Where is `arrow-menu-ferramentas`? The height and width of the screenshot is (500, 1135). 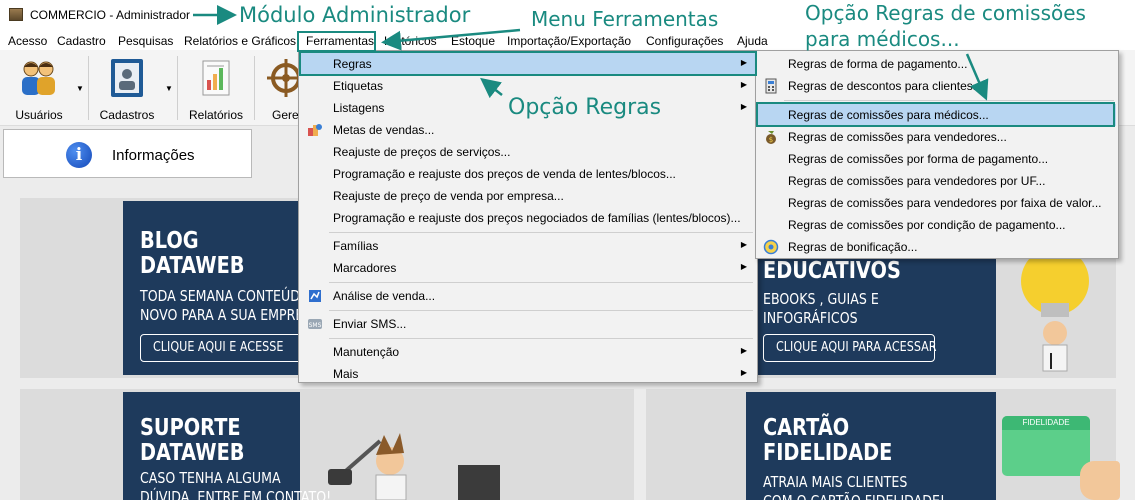
arrow-menu-ferramentas is located at coordinates (451, 39).